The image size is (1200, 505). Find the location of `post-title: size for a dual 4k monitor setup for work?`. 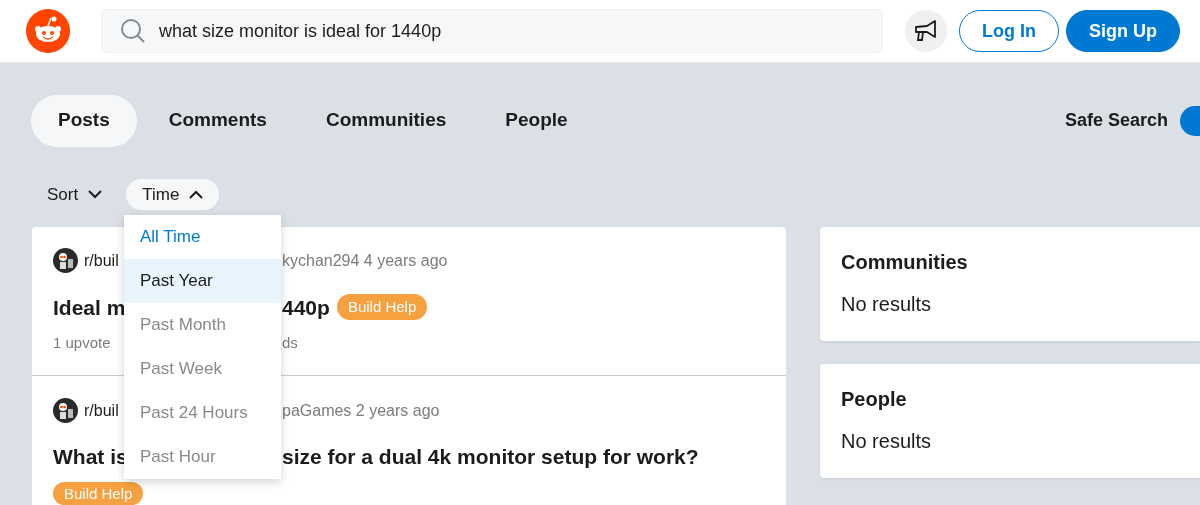

post-title: size for a dual 4k monitor setup for work? is located at coordinates (490, 456).